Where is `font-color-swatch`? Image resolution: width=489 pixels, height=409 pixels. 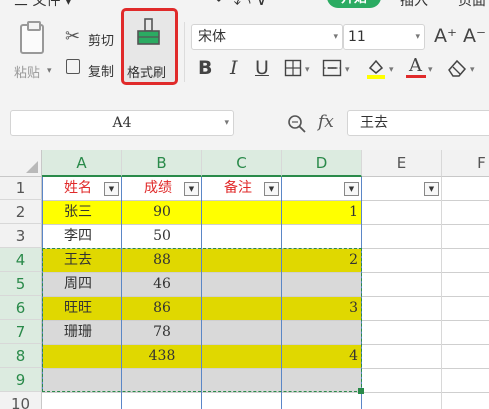 font-color-swatch is located at coordinates (416, 76).